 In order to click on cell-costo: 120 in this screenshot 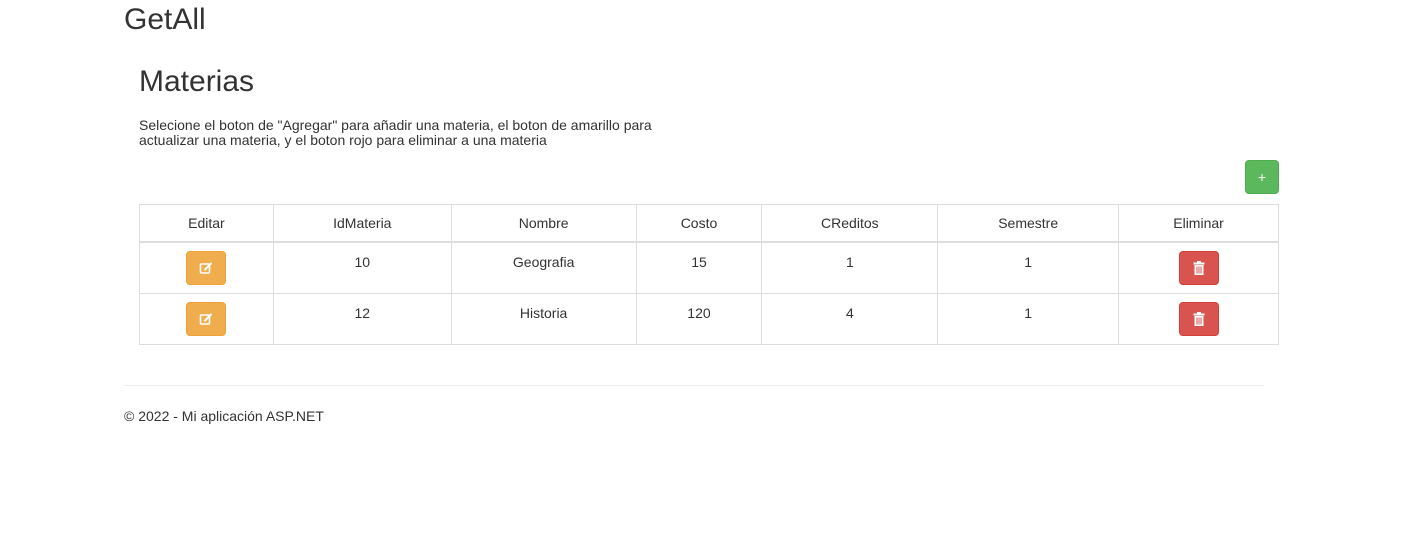, I will do `click(699, 319)`.